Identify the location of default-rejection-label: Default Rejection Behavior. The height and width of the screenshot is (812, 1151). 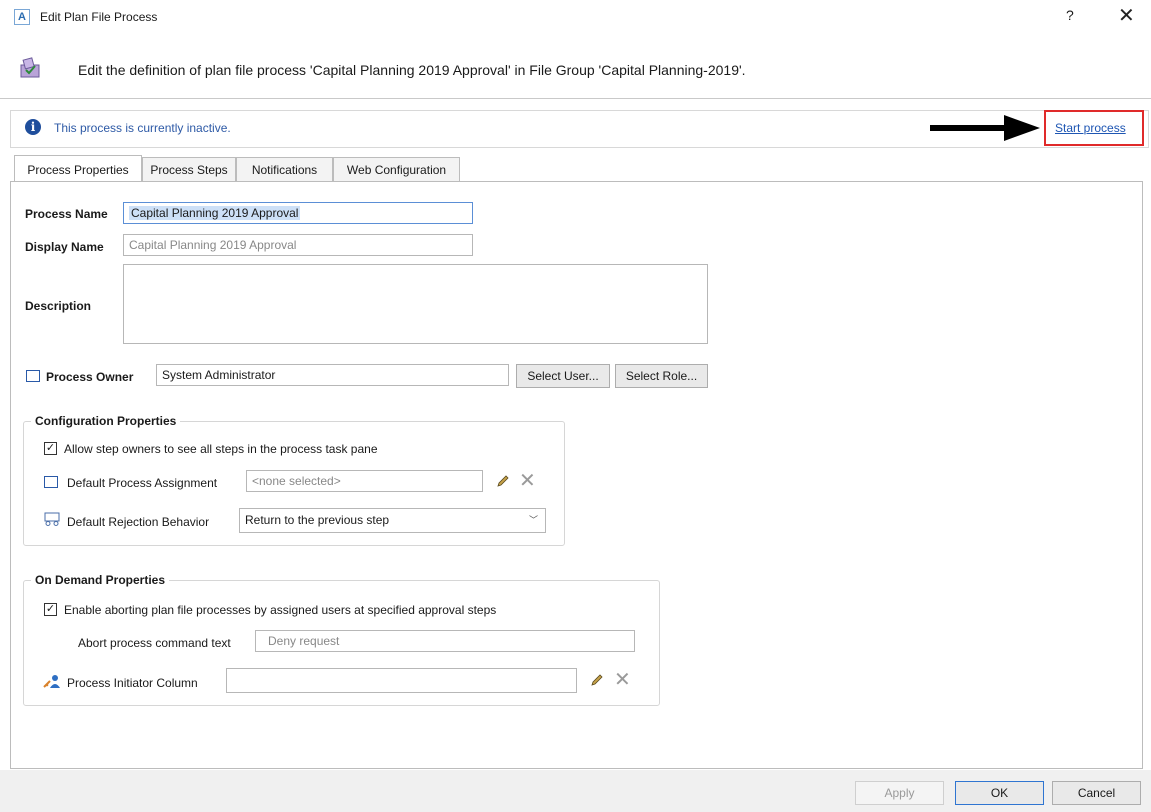
(138, 522).